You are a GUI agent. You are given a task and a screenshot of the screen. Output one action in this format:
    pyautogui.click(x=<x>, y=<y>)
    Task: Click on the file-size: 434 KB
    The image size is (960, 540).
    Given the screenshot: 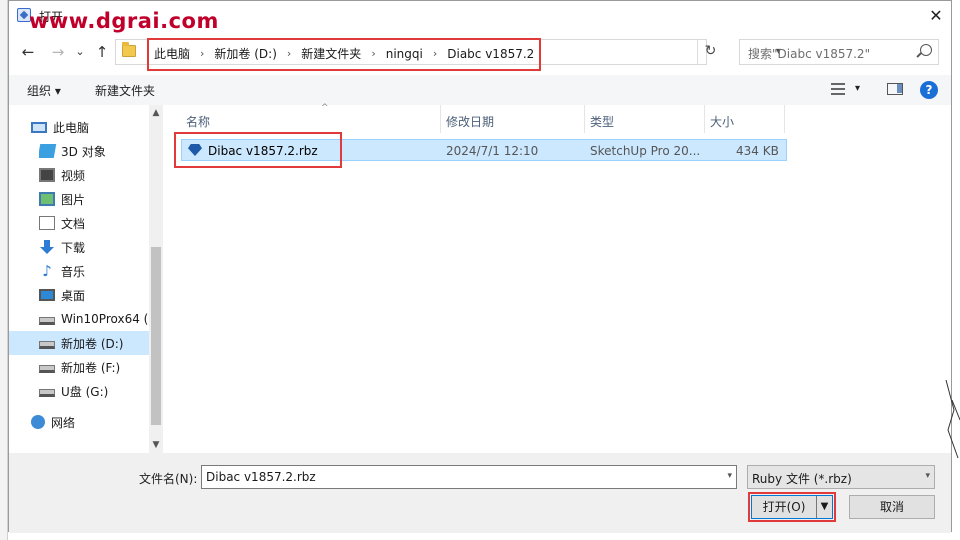 What is the action you would take?
    pyautogui.click(x=757, y=151)
    